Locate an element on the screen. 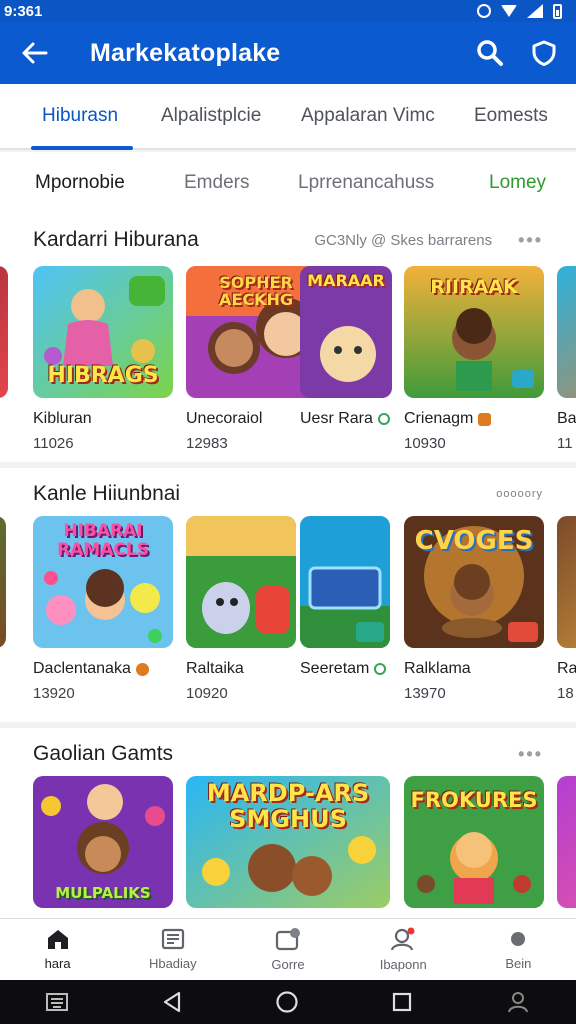 The width and height of the screenshot is (576, 1024). app-thumbnail: HIBARAI RAMACLS is located at coordinates (103, 582).